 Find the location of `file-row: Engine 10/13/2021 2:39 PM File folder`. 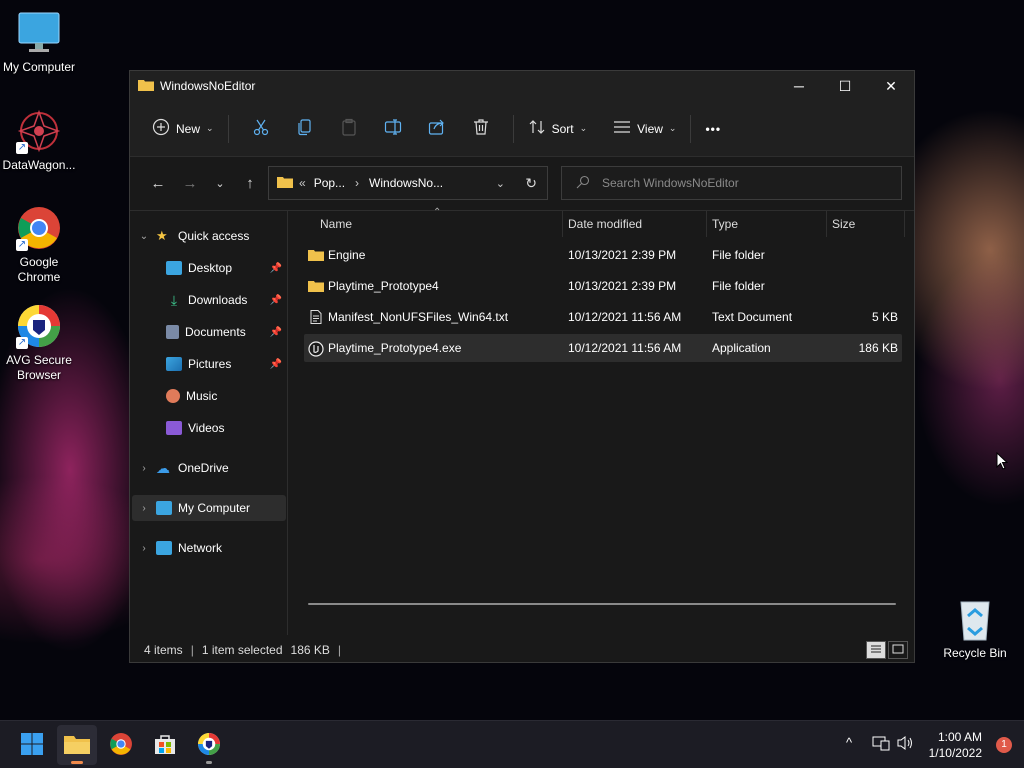

file-row: Engine 10/13/2021 2:39 PM File folder is located at coordinates (603, 255).